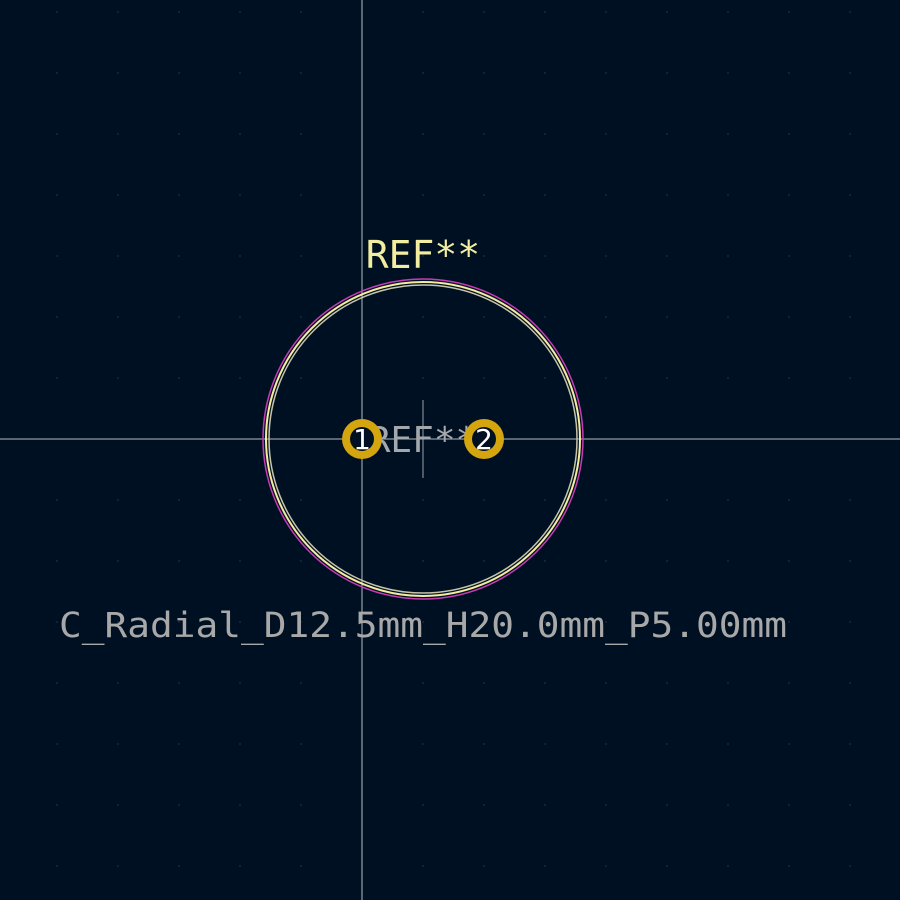 The width and height of the screenshot is (900, 900). I want to click on fab-reference-text: REF**, so click(423, 440).